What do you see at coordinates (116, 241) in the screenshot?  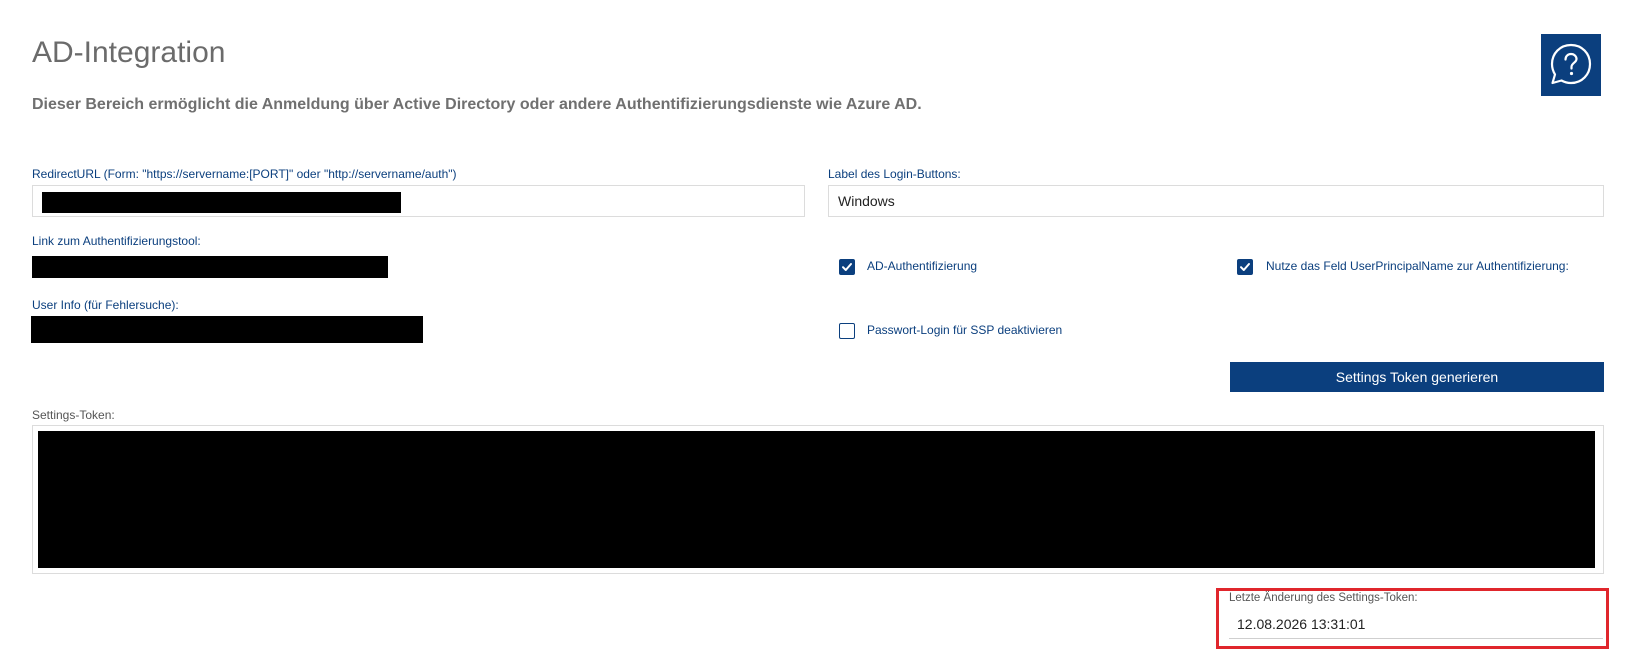 I see `auth-tool-link-label: Link zum Authentifizierungstool:` at bounding box center [116, 241].